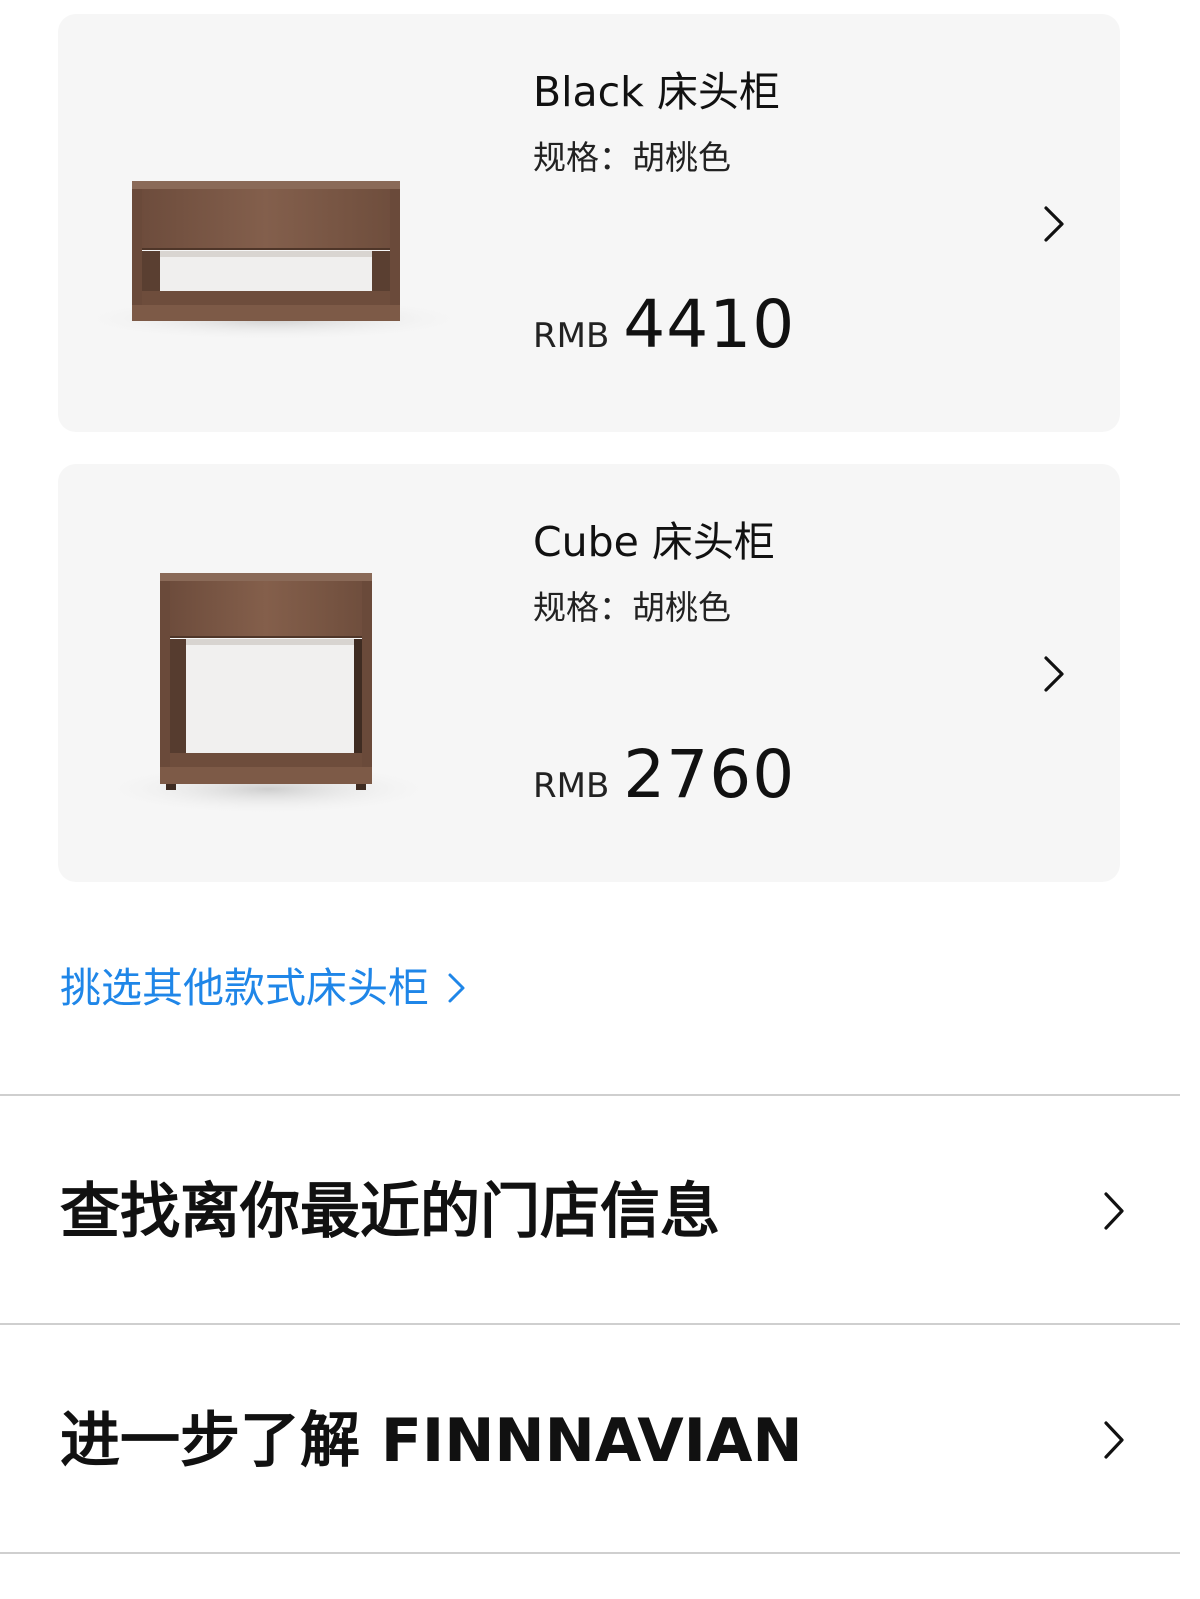  Describe the element at coordinates (390, 1212) in the screenshot. I see `find-nearest-store-label: 查找离你最近的门店信息` at that location.